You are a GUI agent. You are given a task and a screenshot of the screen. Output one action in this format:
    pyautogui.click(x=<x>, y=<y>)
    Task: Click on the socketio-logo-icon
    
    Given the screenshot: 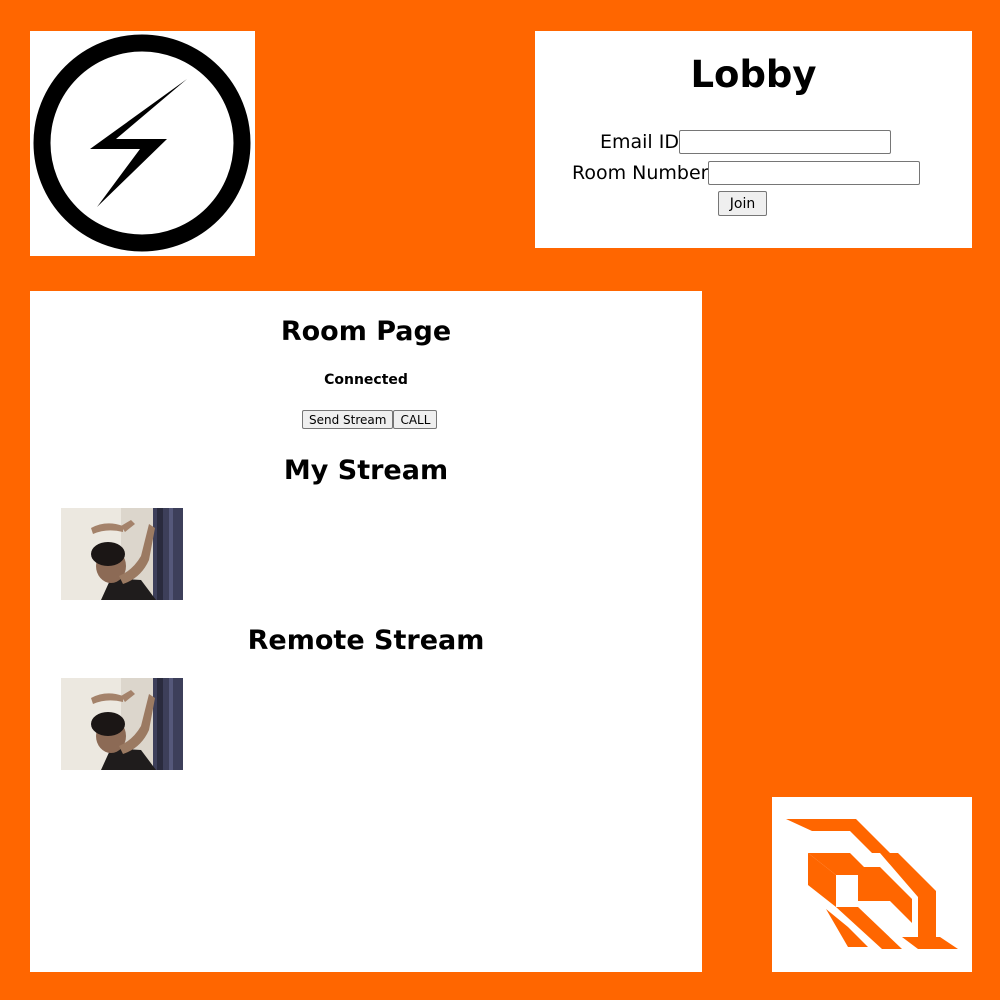 What is the action you would take?
    pyautogui.click(x=142, y=143)
    